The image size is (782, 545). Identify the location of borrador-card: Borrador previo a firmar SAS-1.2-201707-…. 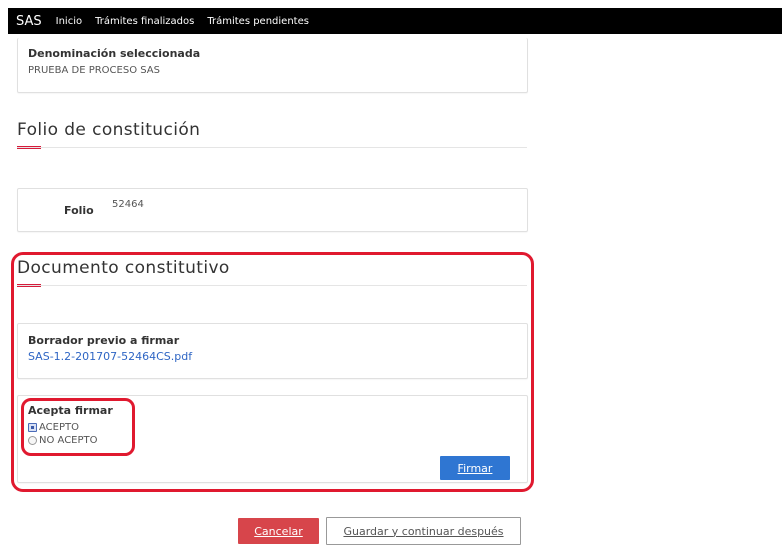
(272, 351).